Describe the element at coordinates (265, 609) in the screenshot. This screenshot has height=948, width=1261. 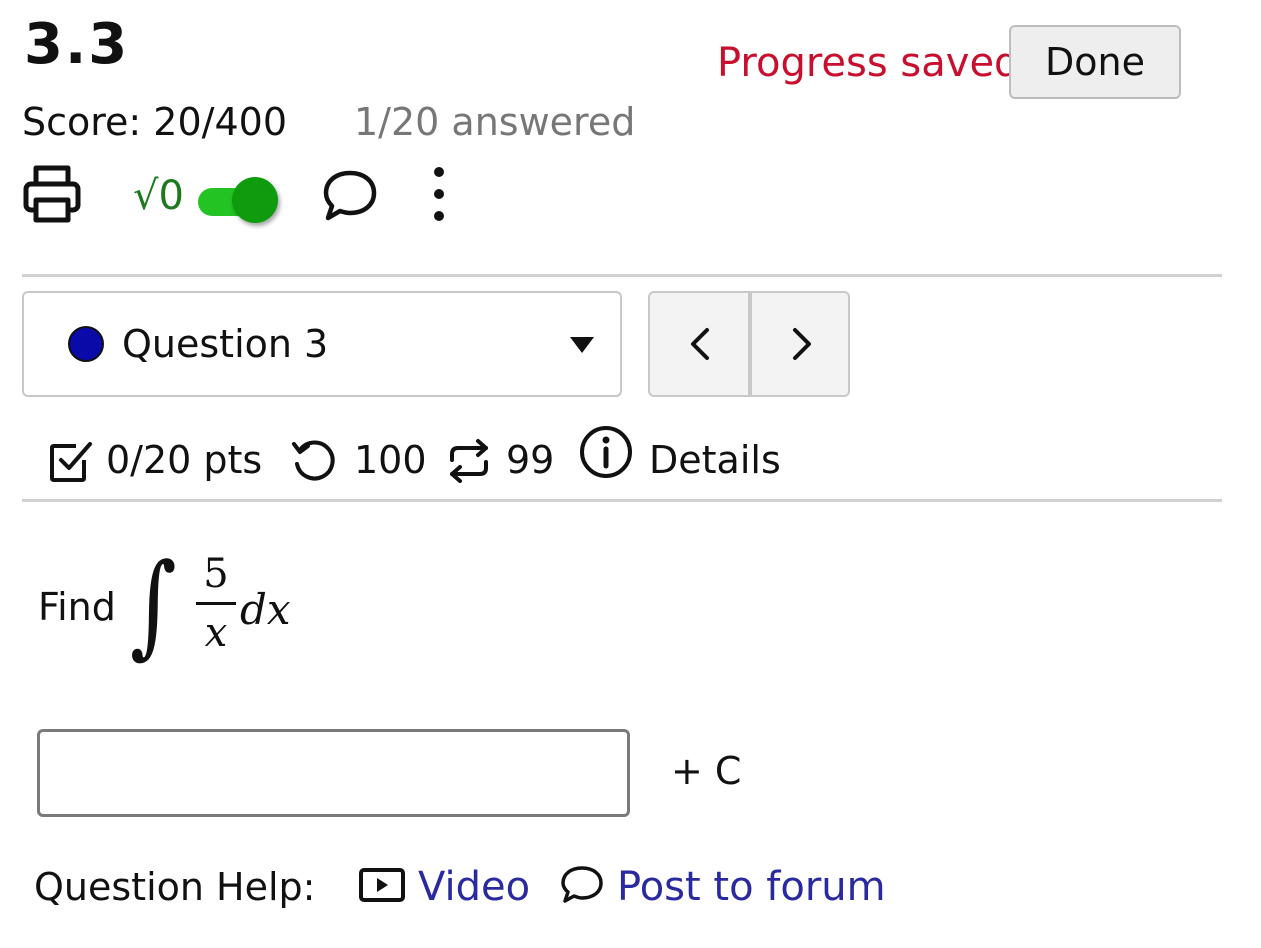
I see `differential: dx` at that location.